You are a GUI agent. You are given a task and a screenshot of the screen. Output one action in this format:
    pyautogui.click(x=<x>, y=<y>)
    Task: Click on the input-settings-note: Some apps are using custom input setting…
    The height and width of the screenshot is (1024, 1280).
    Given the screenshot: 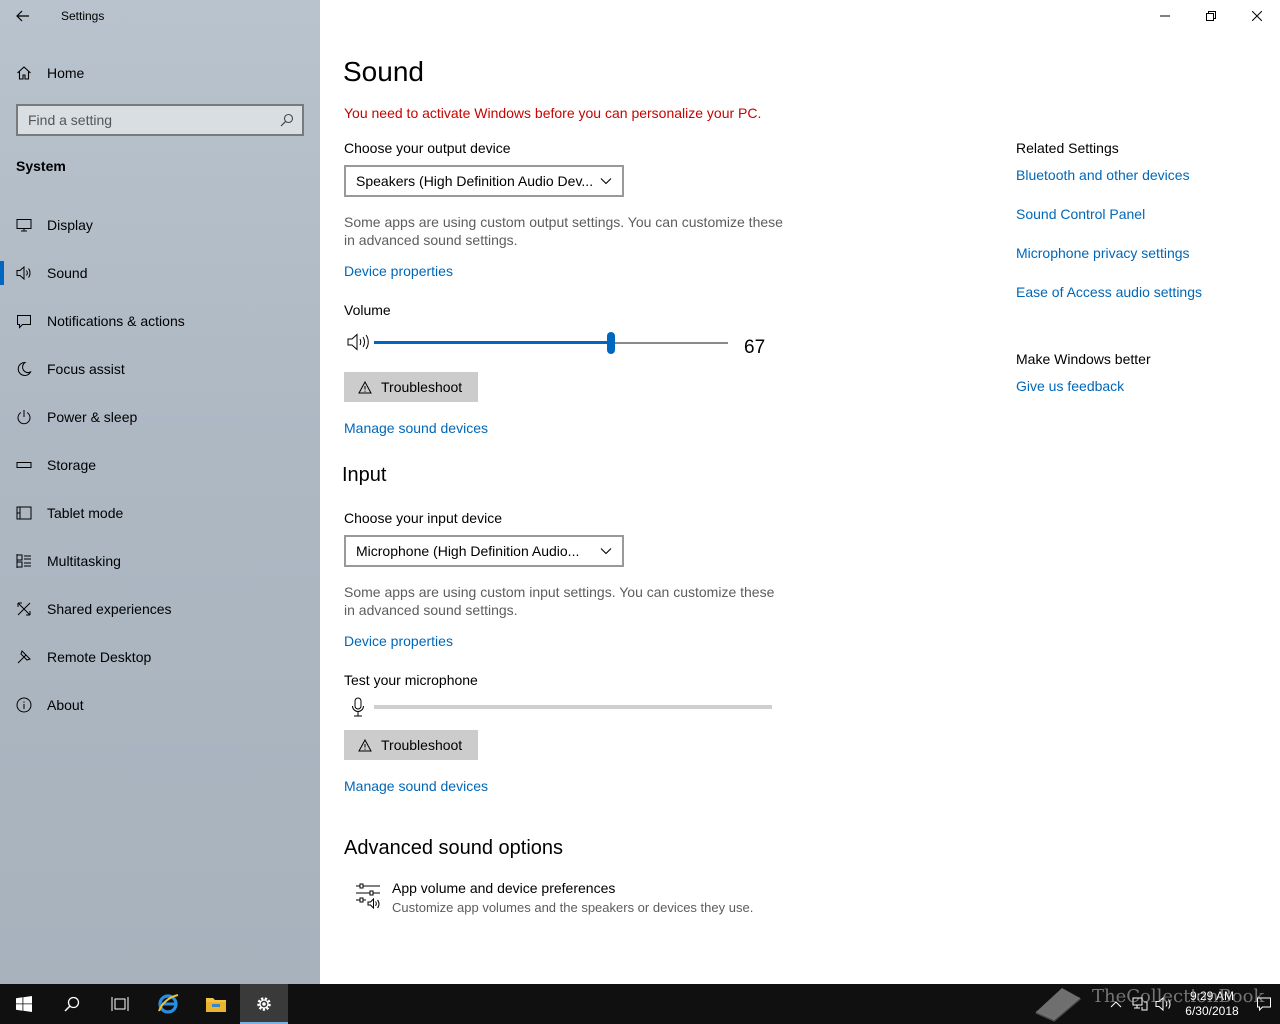 What is the action you would take?
    pyautogui.click(x=559, y=601)
    